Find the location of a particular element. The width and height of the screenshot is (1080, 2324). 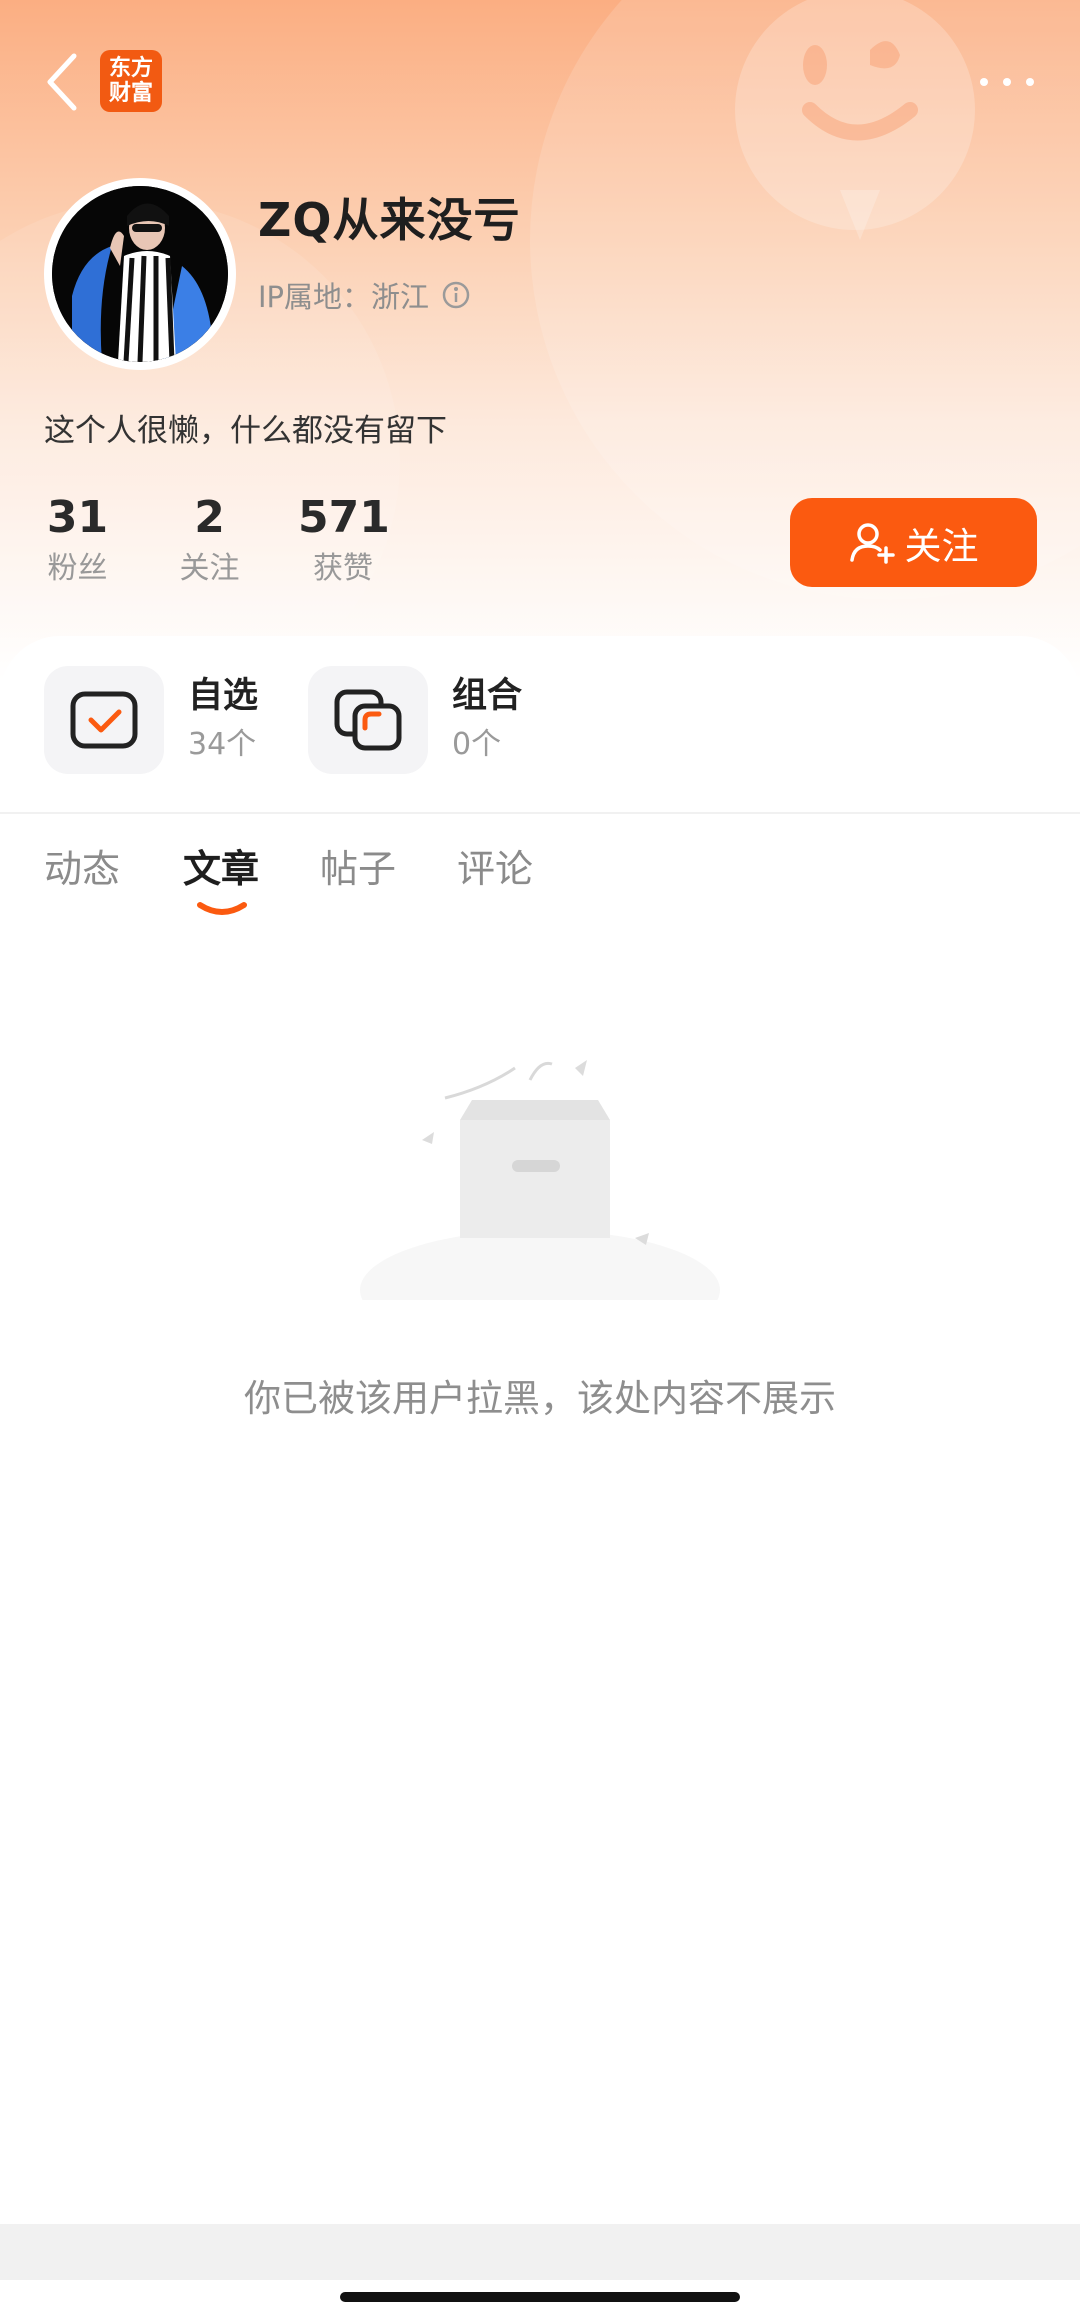

watchlist-title: 自选 is located at coordinates (223, 696).